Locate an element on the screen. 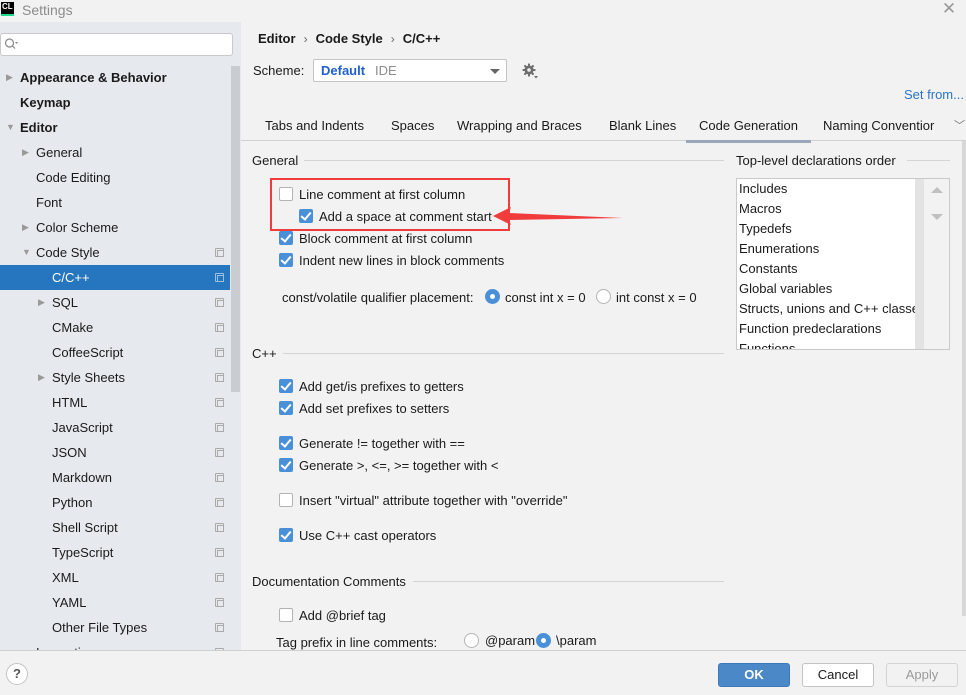 This screenshot has height=695, width=966. declarations-order-item: Global variables is located at coordinates (830, 289).